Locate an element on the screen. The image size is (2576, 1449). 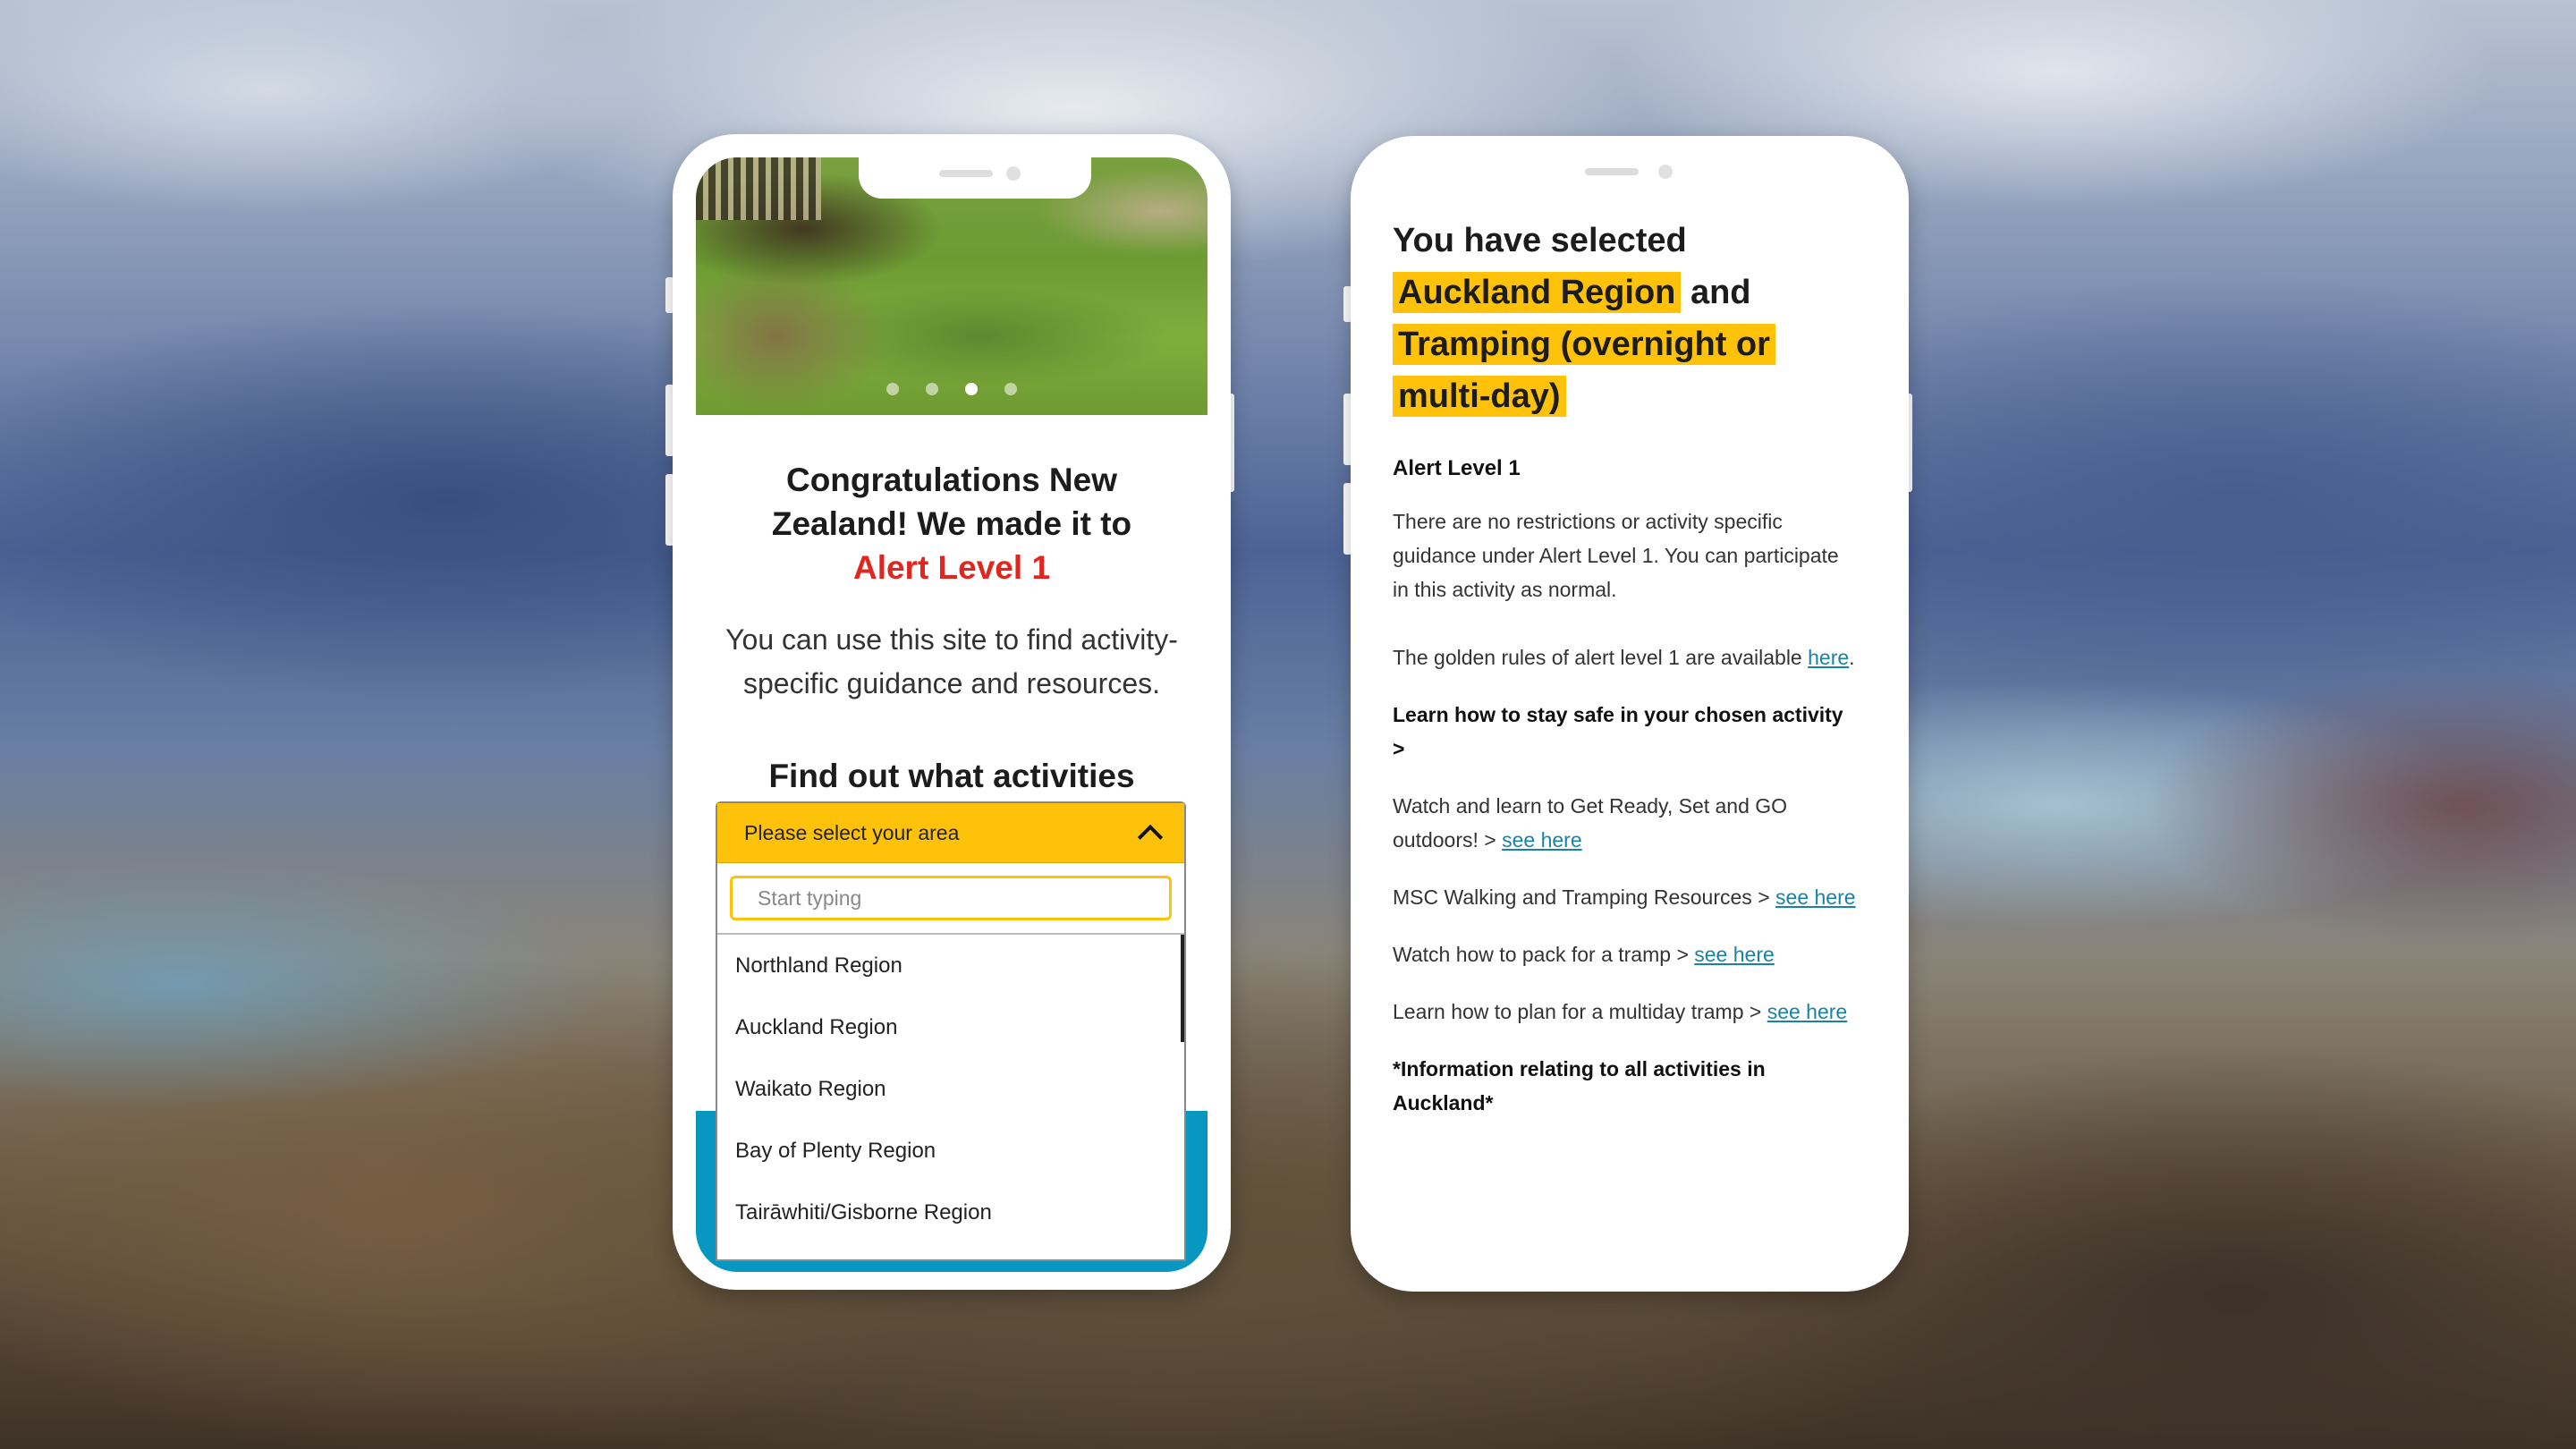
area-option: Bay of Plenty Region is located at coordinates (950, 1151).